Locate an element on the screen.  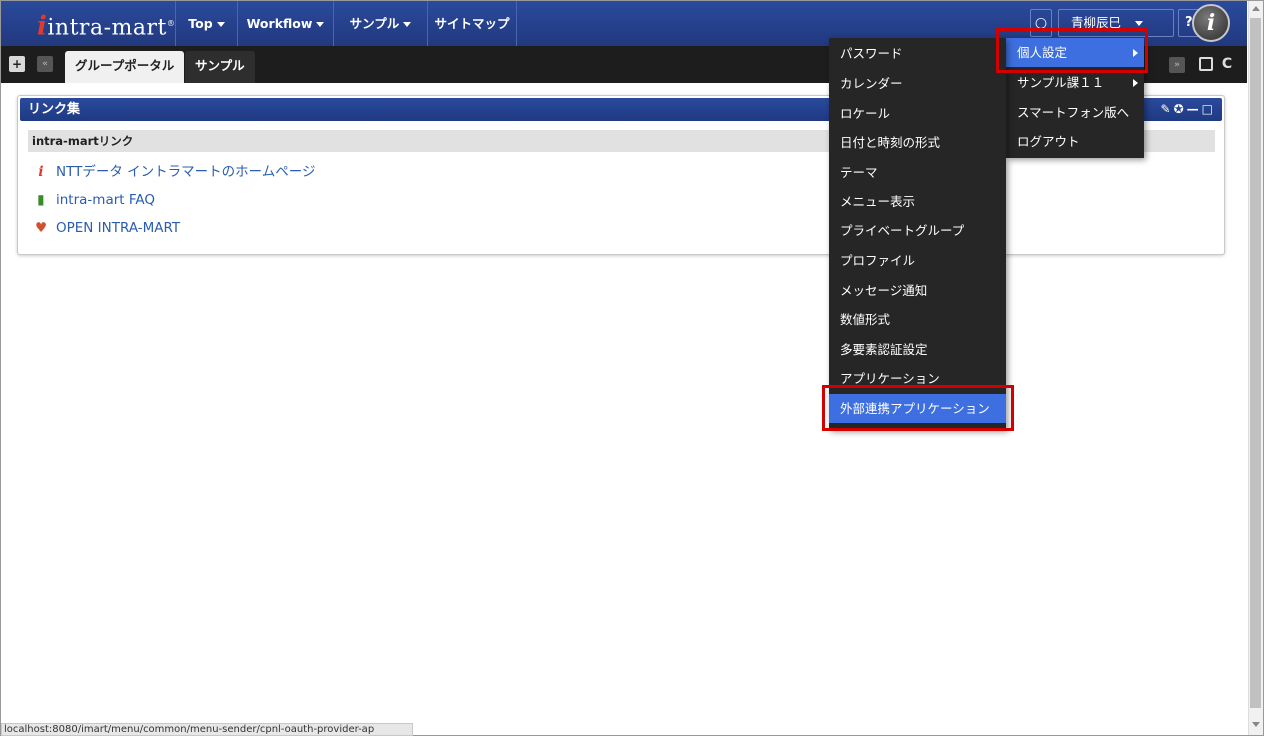
menu-item-number-format: 数値形式 is located at coordinates (917, 319).